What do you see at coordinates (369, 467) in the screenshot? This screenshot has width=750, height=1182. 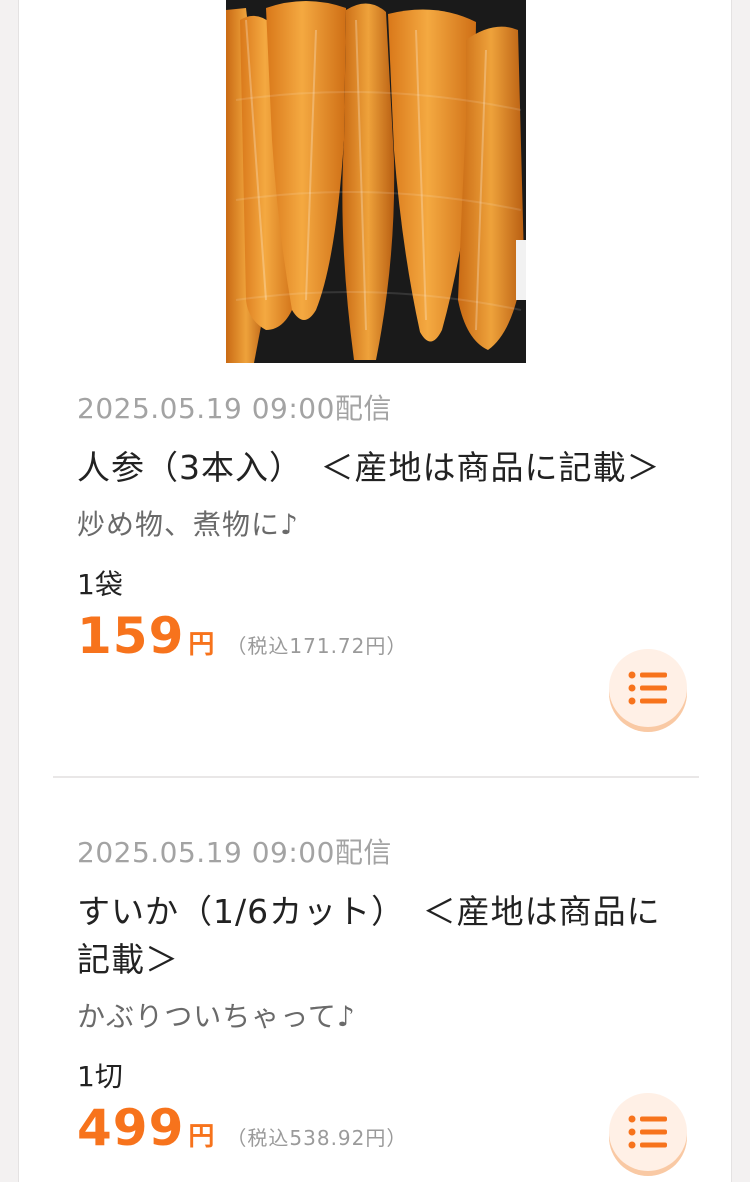 I see `product-title: 人参（3本入） ＜産地は商品に記載＞` at bounding box center [369, 467].